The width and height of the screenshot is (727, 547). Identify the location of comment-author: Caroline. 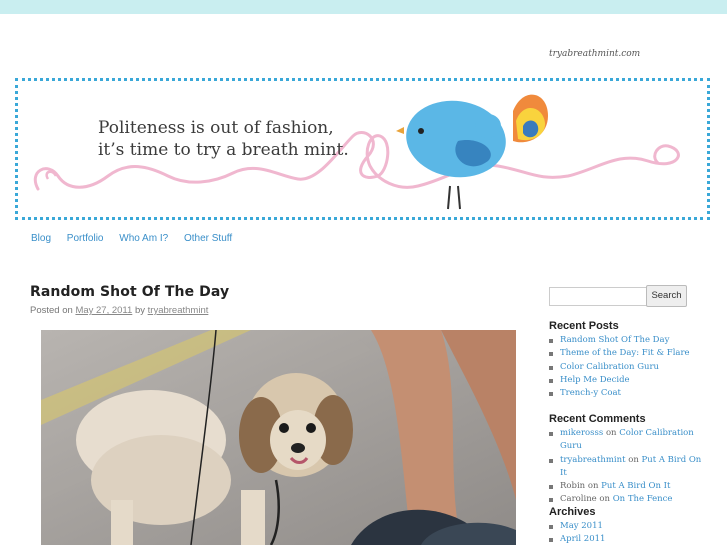
(578, 499).